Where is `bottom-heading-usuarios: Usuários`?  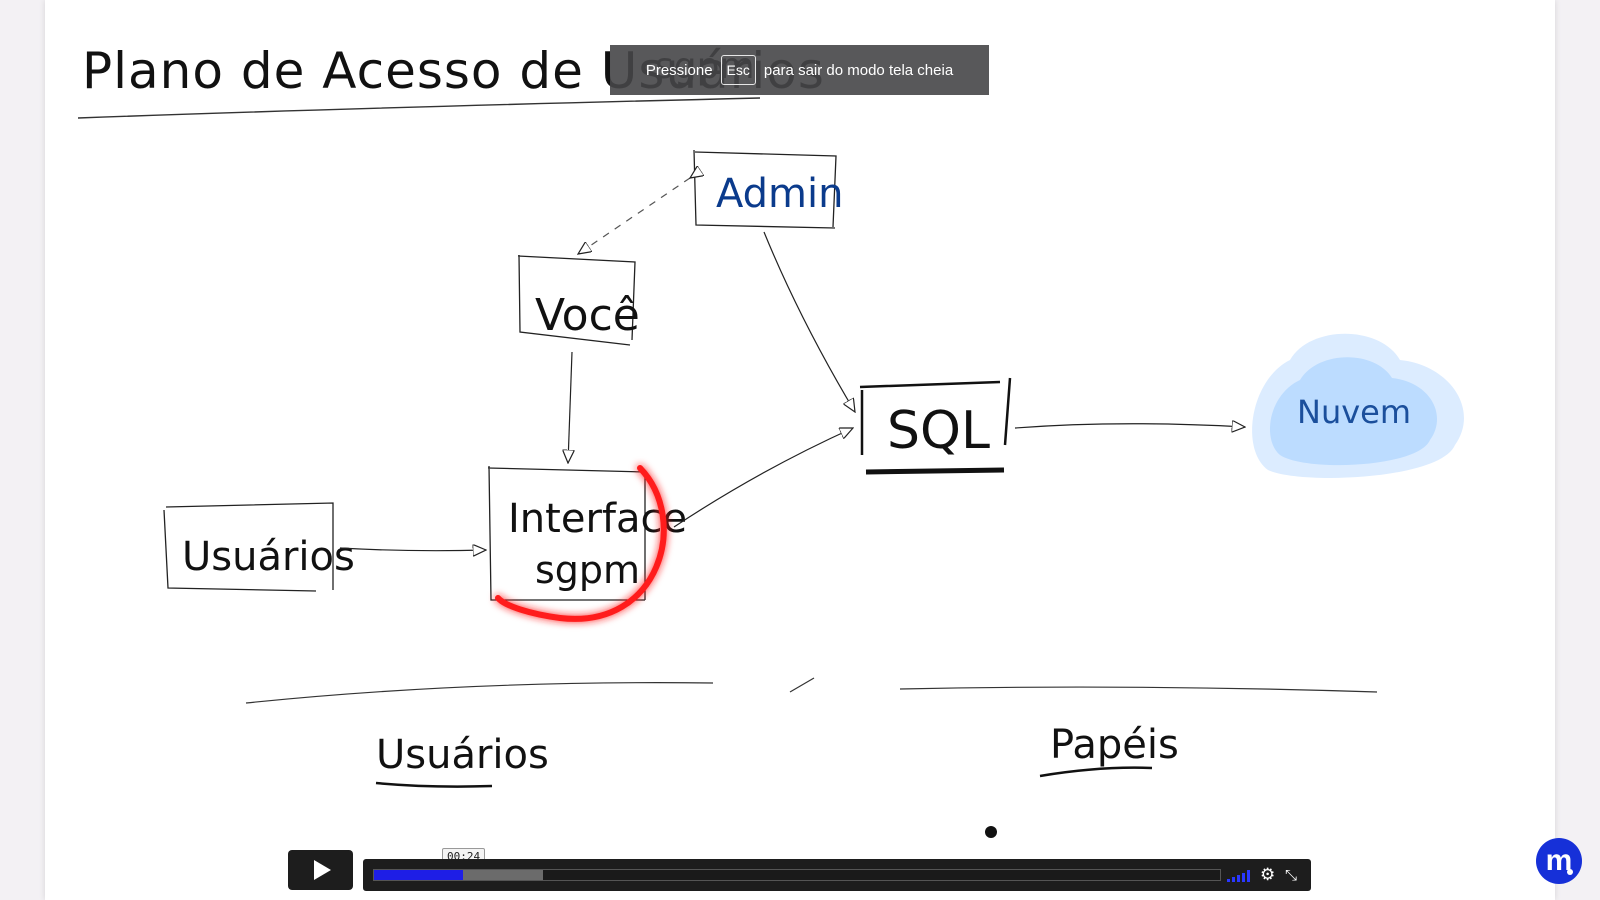
bottom-heading-usuarios: Usuários is located at coordinates (462, 755).